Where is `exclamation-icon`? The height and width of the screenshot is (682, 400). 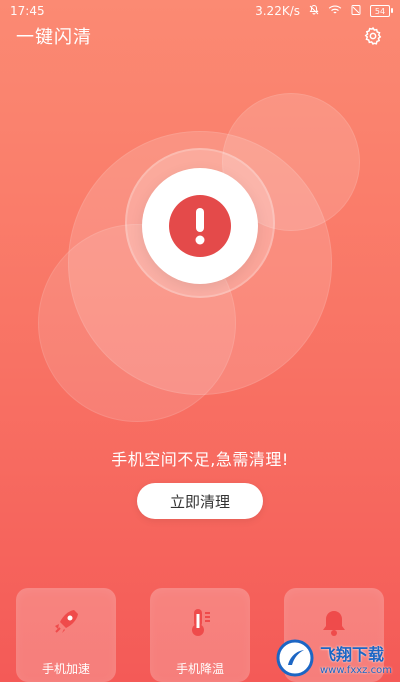
exclamation-icon is located at coordinates (200, 226).